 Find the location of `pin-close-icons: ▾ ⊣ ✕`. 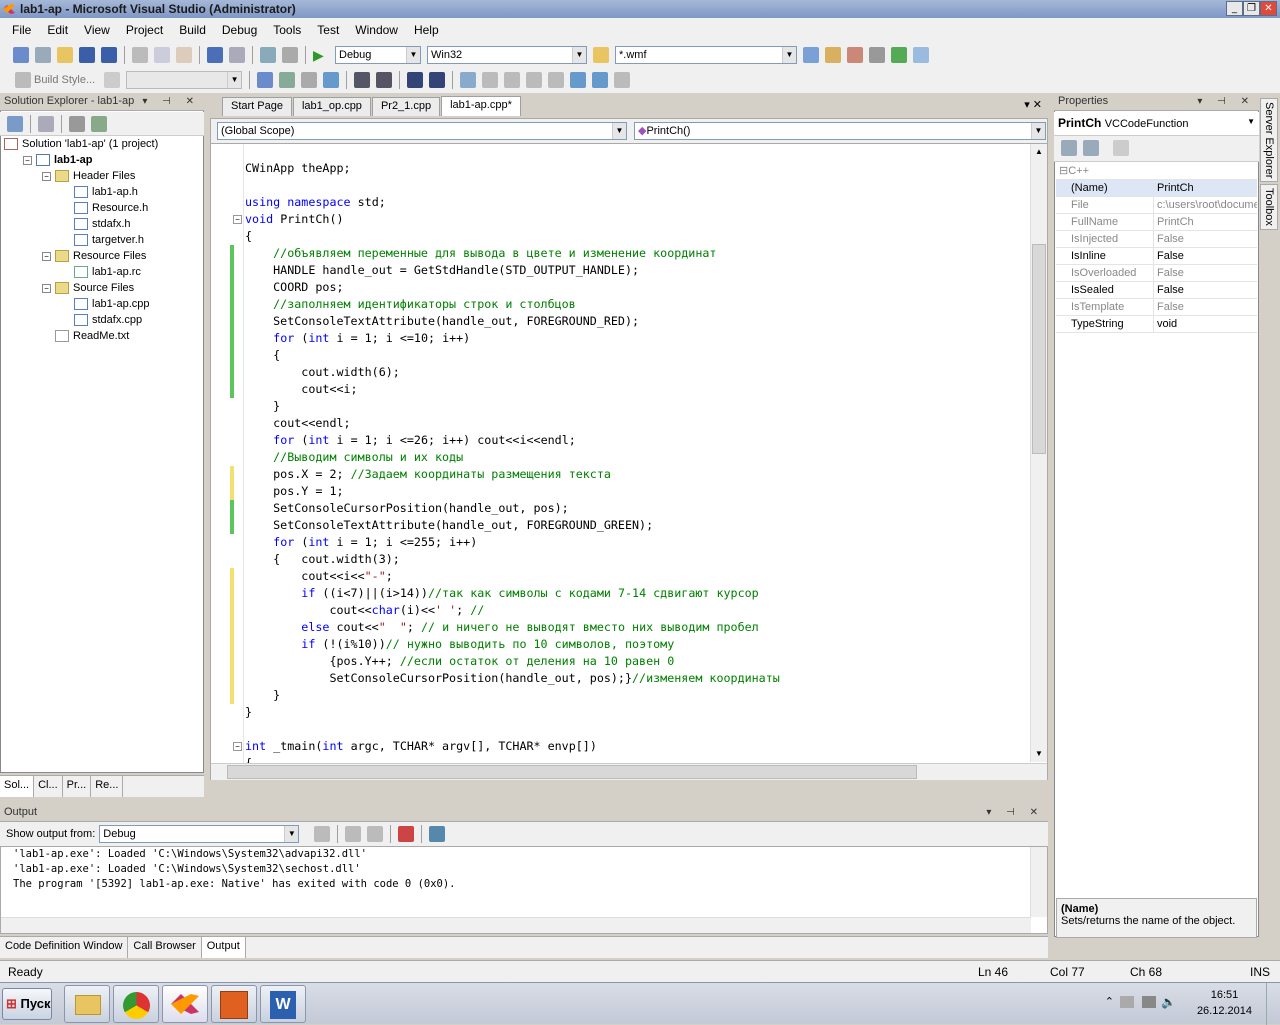

pin-close-icons: ▾ ⊣ ✕ is located at coordinates (171, 101).